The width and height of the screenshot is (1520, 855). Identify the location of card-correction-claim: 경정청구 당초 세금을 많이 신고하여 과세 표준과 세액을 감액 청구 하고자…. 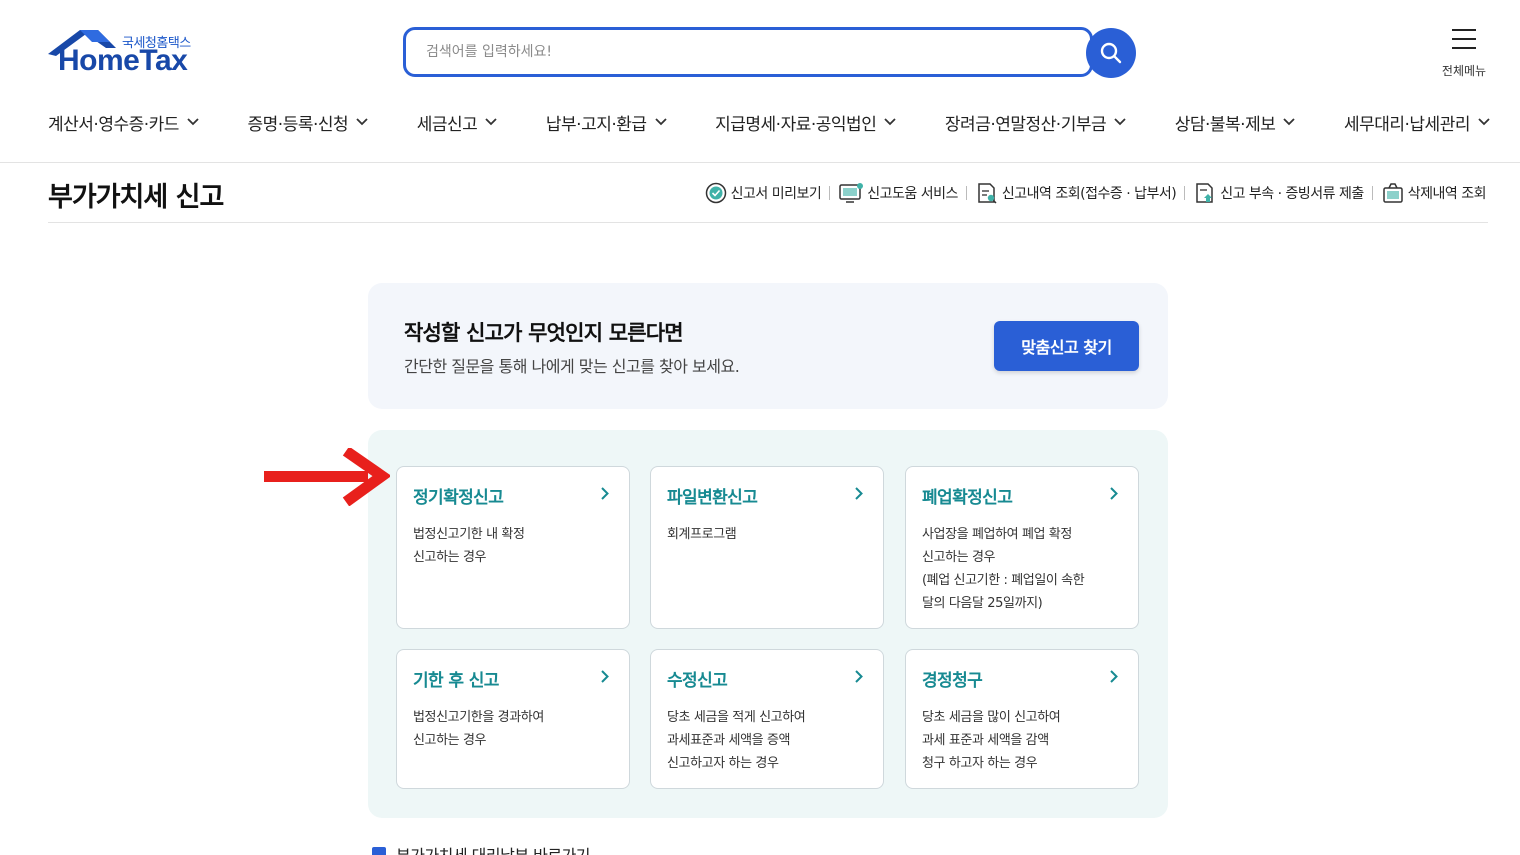
(1022, 719).